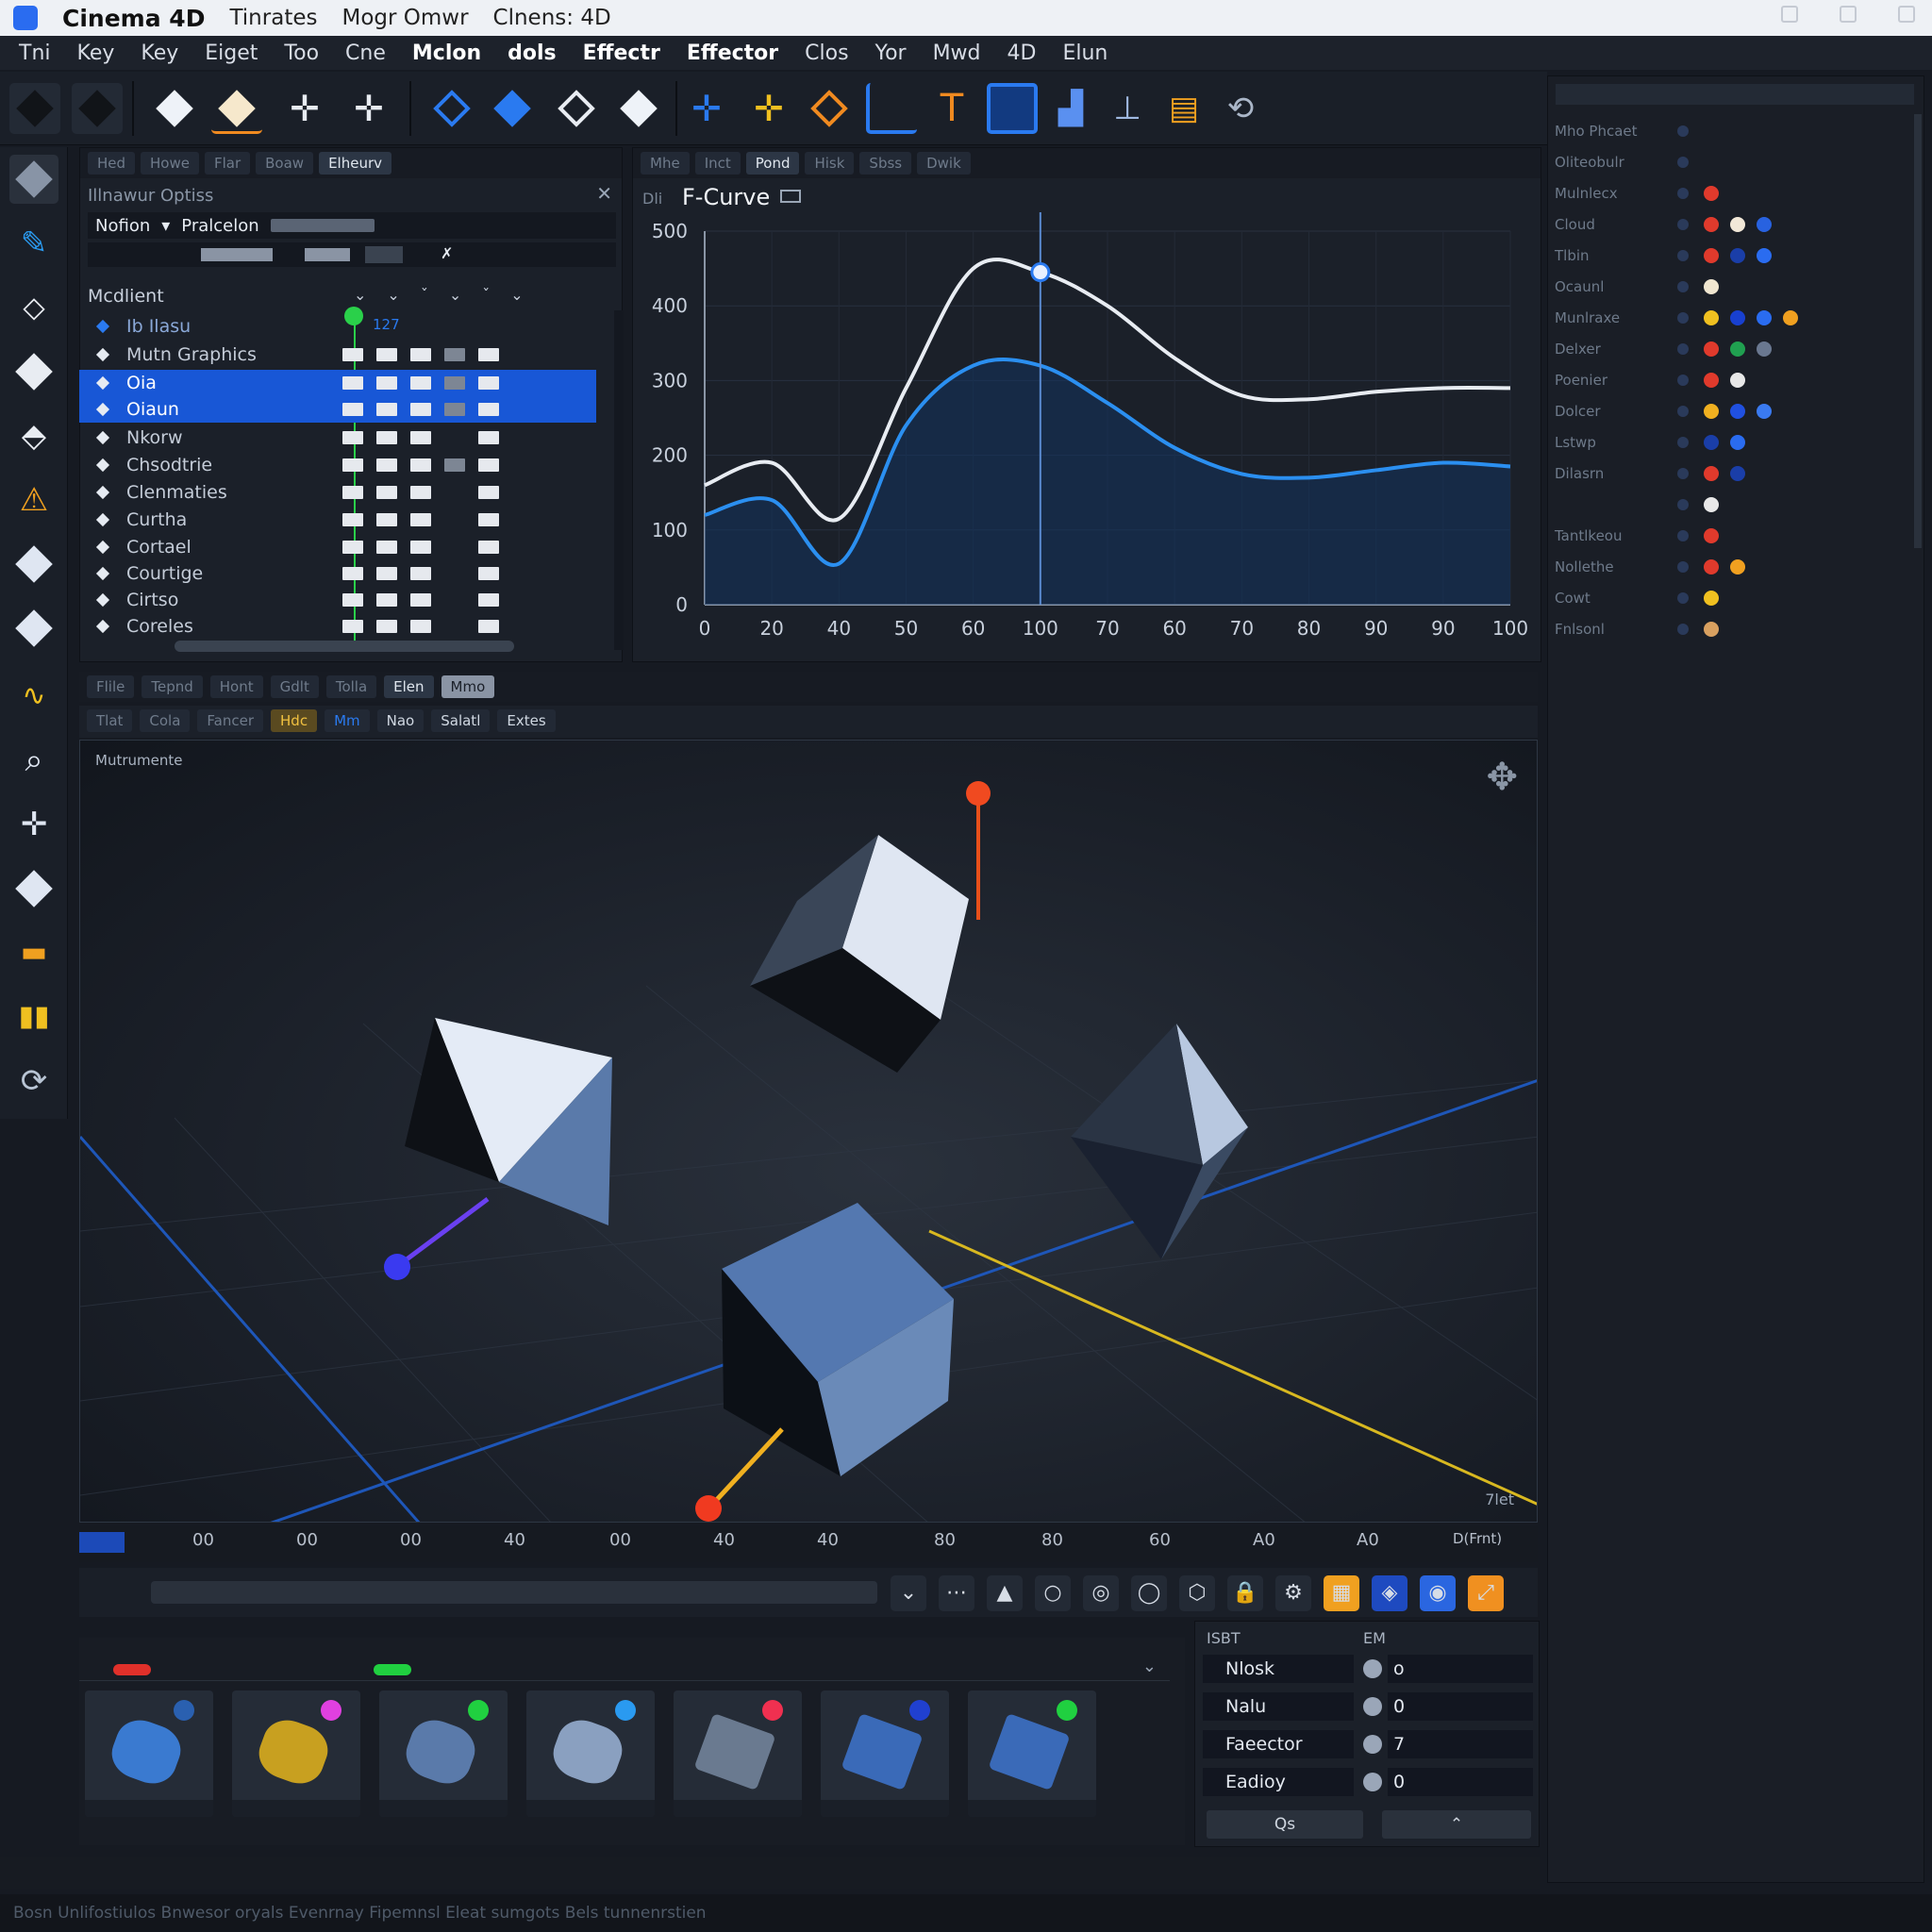  Describe the element at coordinates (1734, 443) in the screenshot. I see `object-row: Lstwp` at that location.